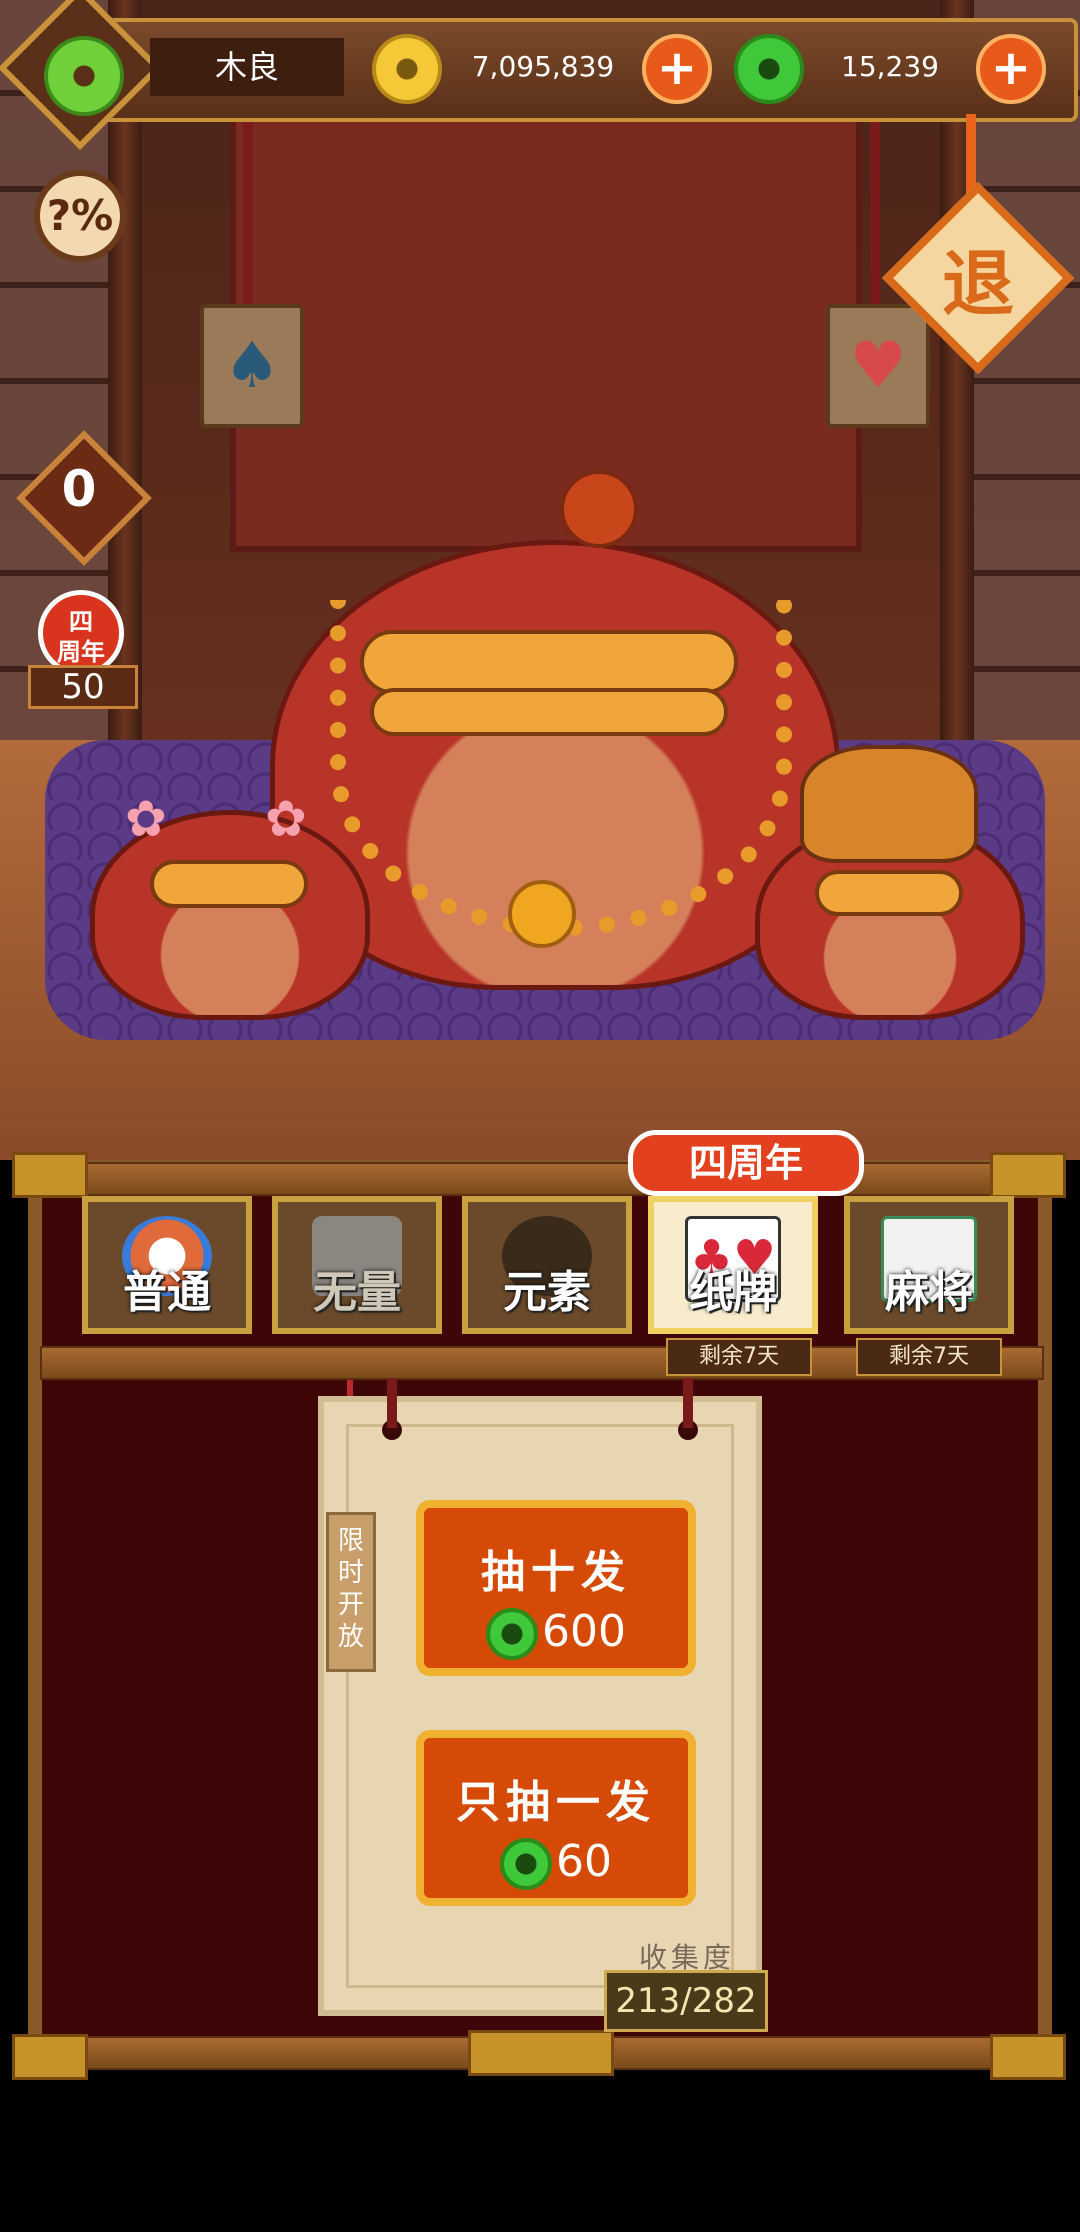  I want to click on tab-label: 元素, so click(547, 1292).